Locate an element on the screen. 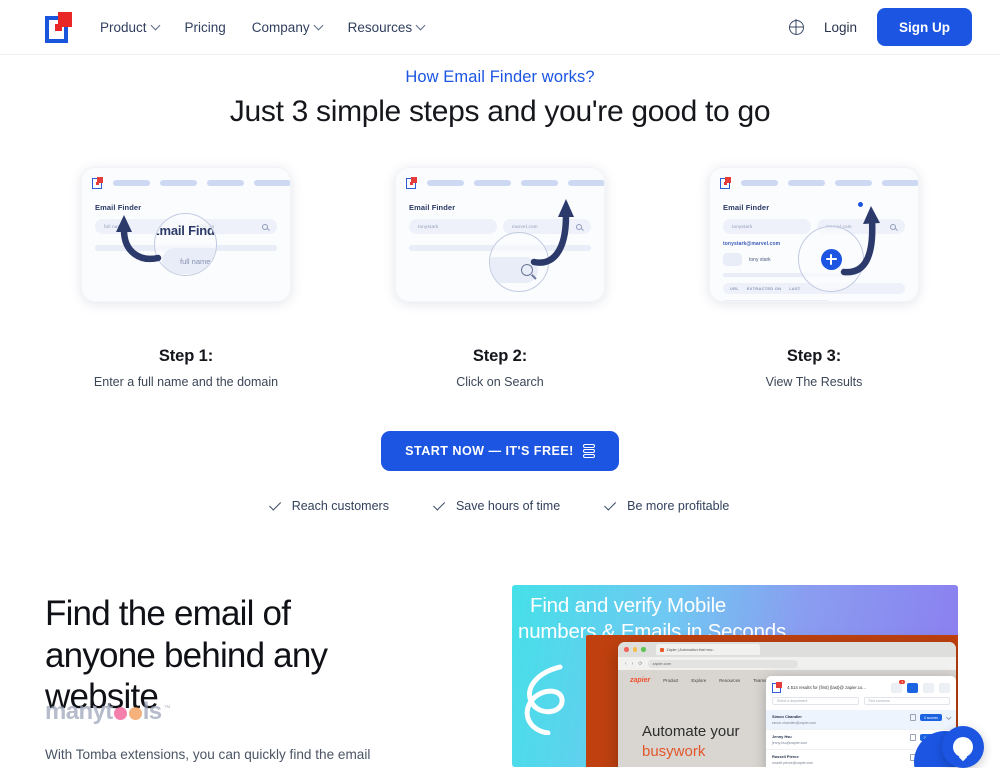  result-email: russell.pierce@zapier.com is located at coordinates (793, 763).